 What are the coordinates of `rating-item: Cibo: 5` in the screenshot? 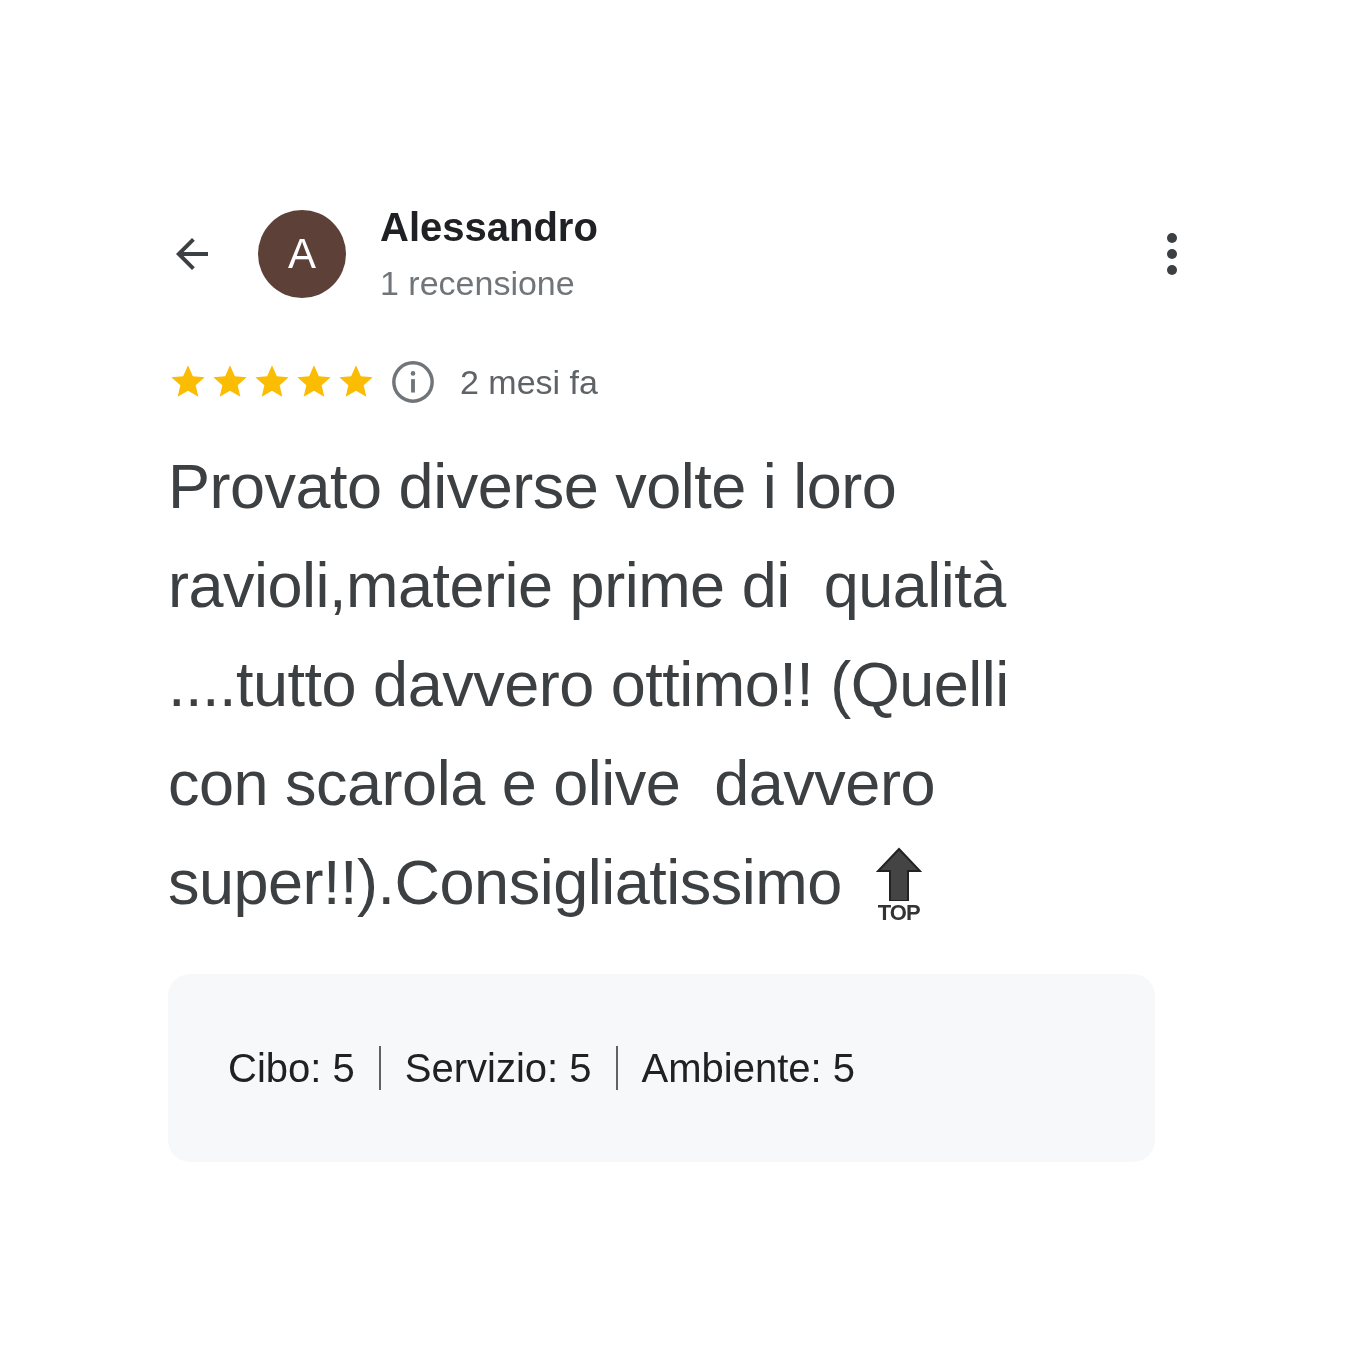 It's located at (291, 1068).